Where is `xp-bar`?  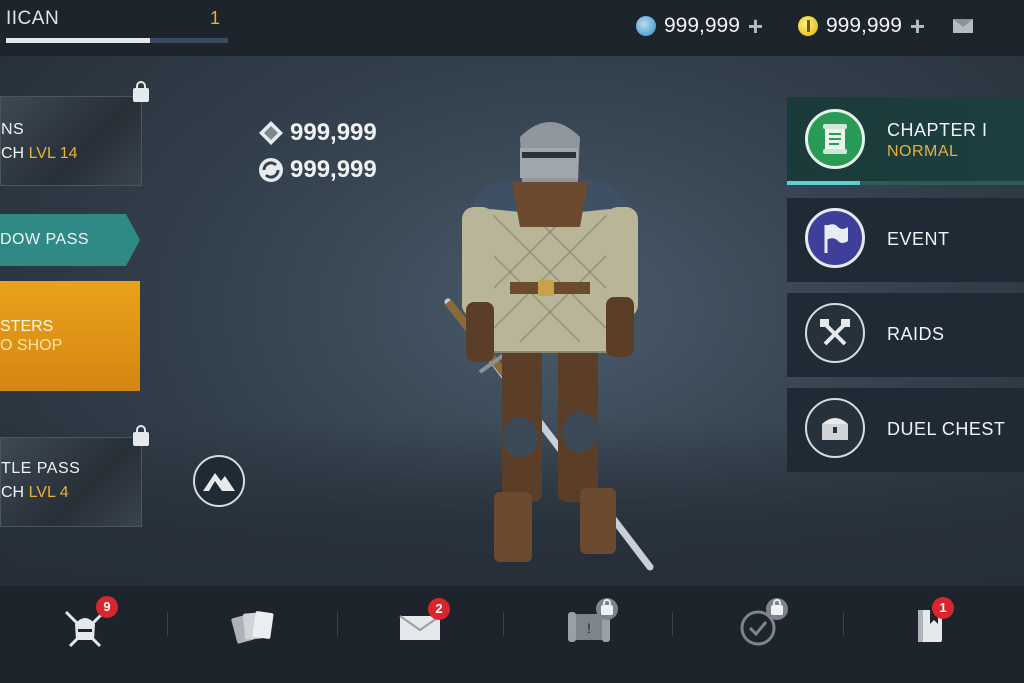
xp-bar is located at coordinates (117, 40).